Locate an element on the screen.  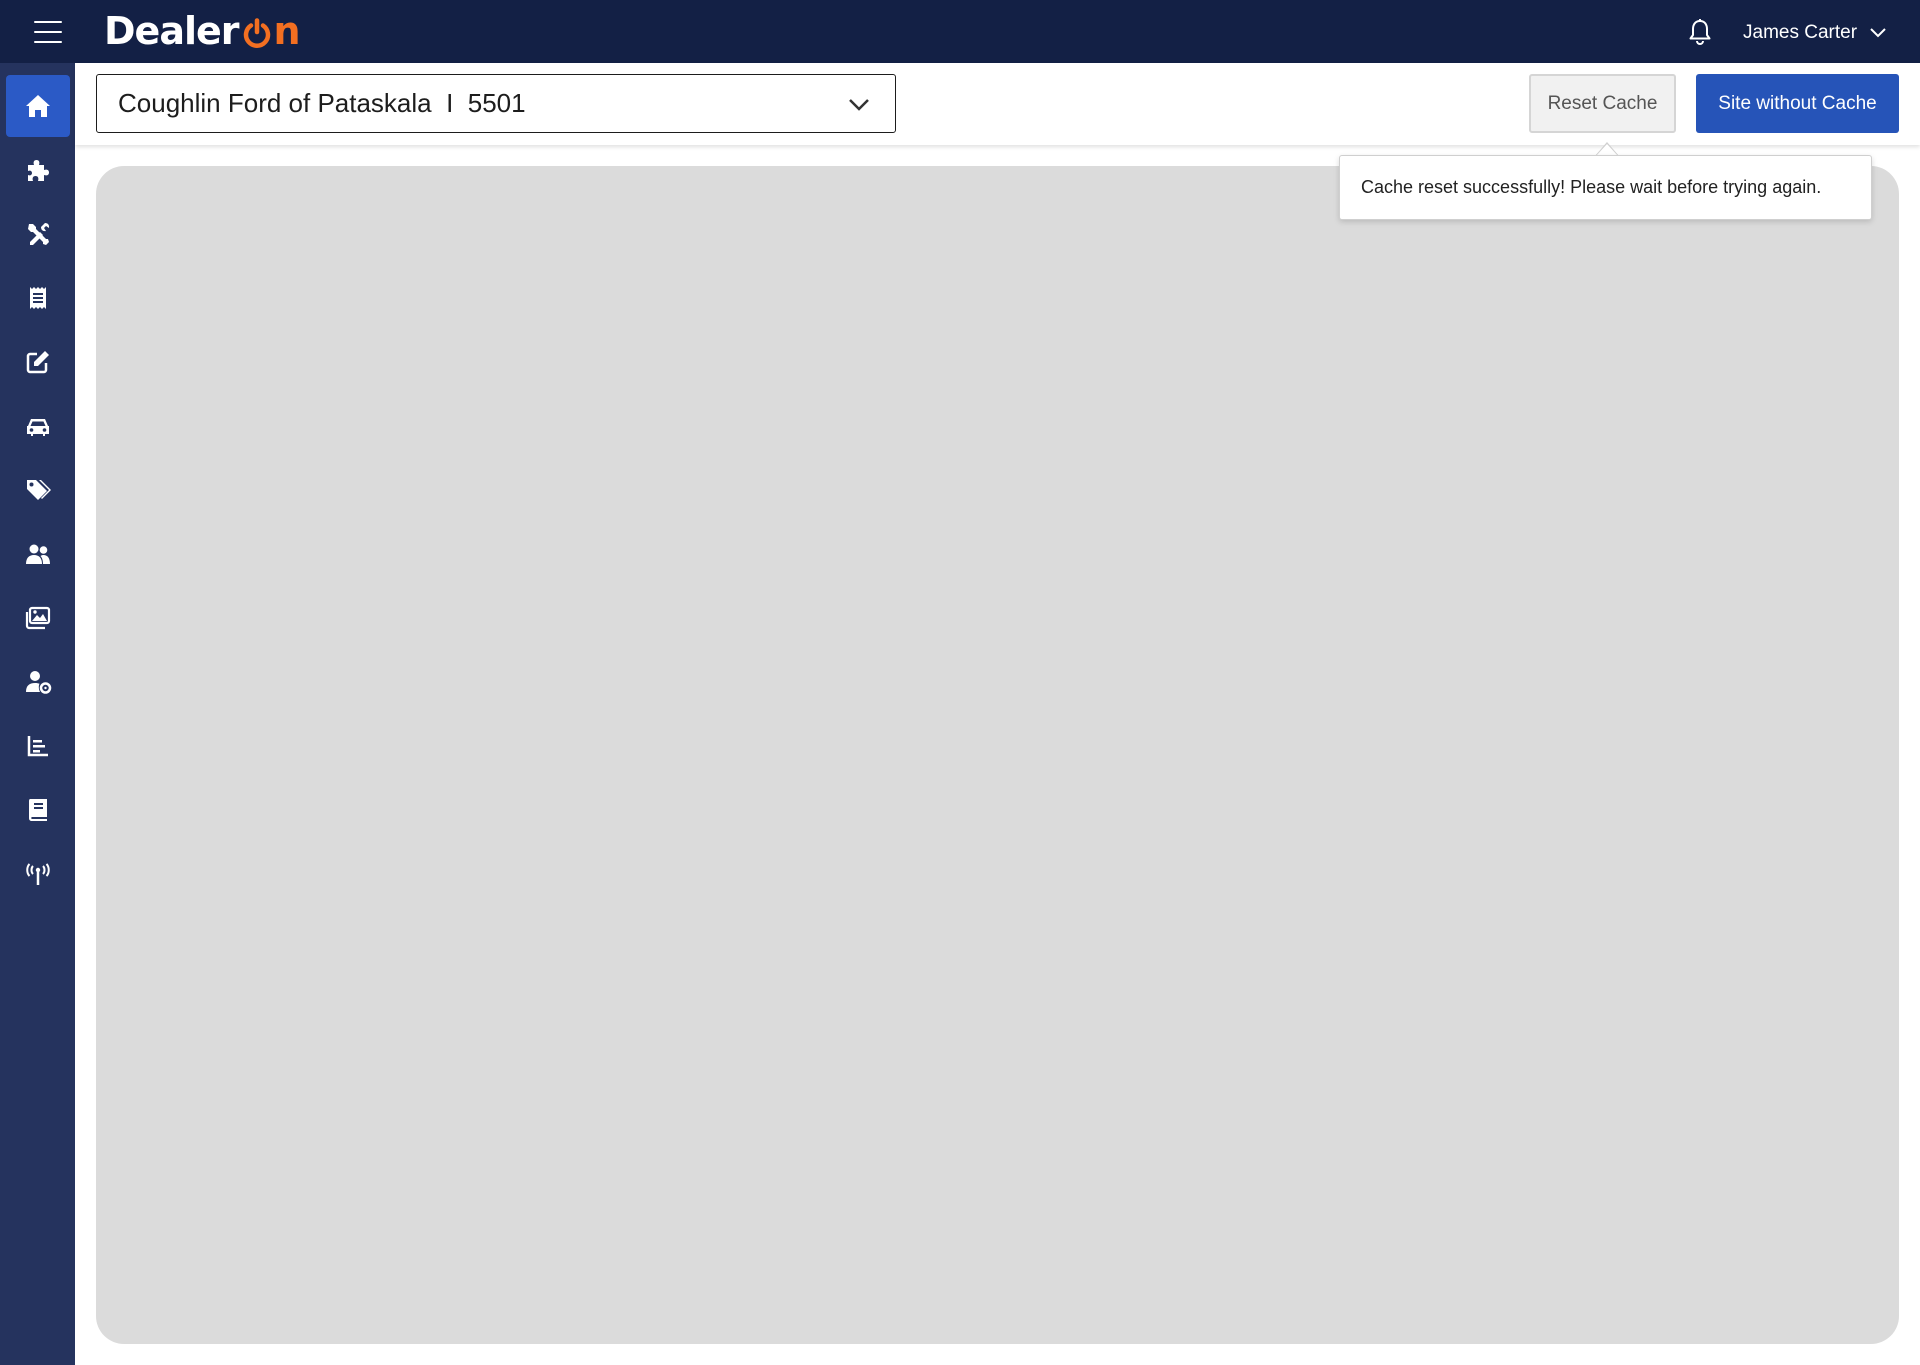
receipt-icon is located at coordinates (38, 298).